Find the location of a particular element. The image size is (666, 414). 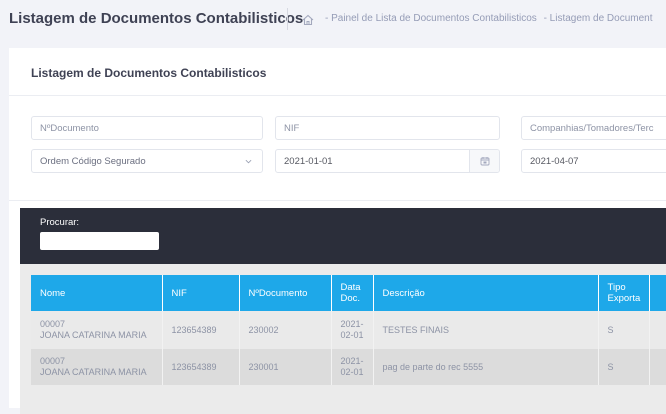

companhias-placeholder: Companhias/Tomadores/Terc is located at coordinates (592, 128).